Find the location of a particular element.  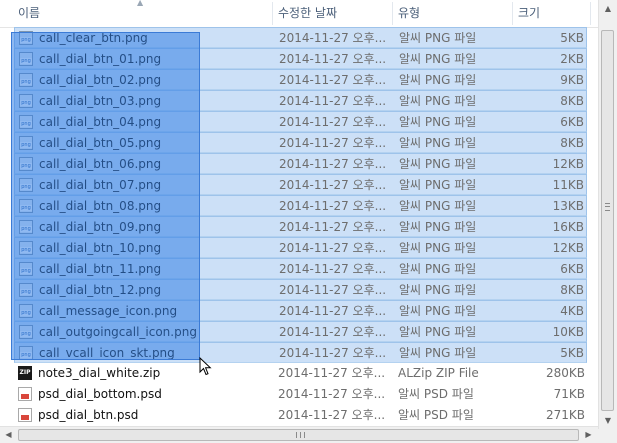

vertical-scroll-thumb is located at coordinates (607, 220).